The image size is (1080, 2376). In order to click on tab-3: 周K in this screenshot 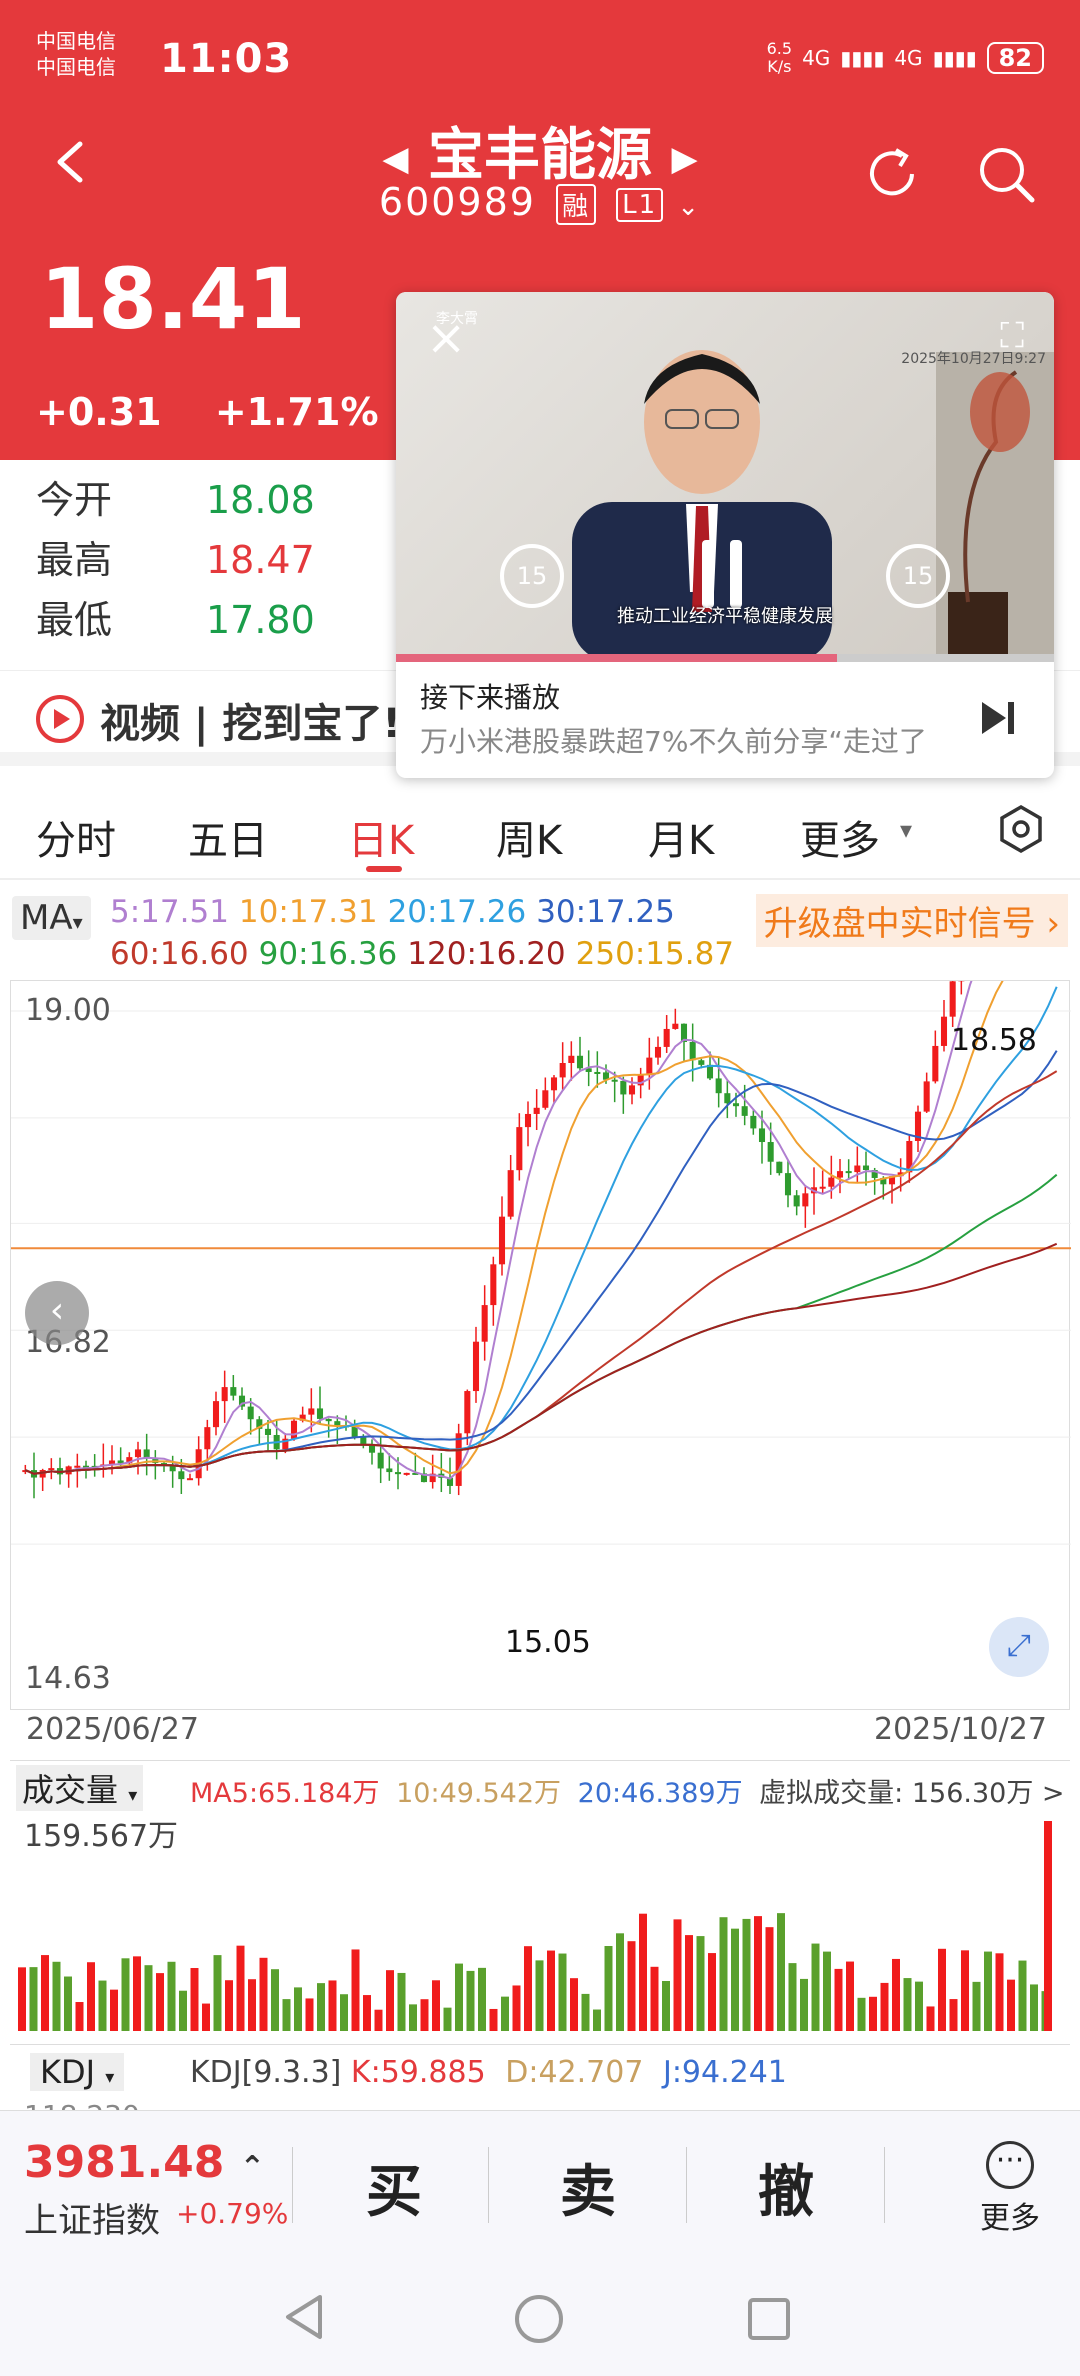, I will do `click(529, 837)`.